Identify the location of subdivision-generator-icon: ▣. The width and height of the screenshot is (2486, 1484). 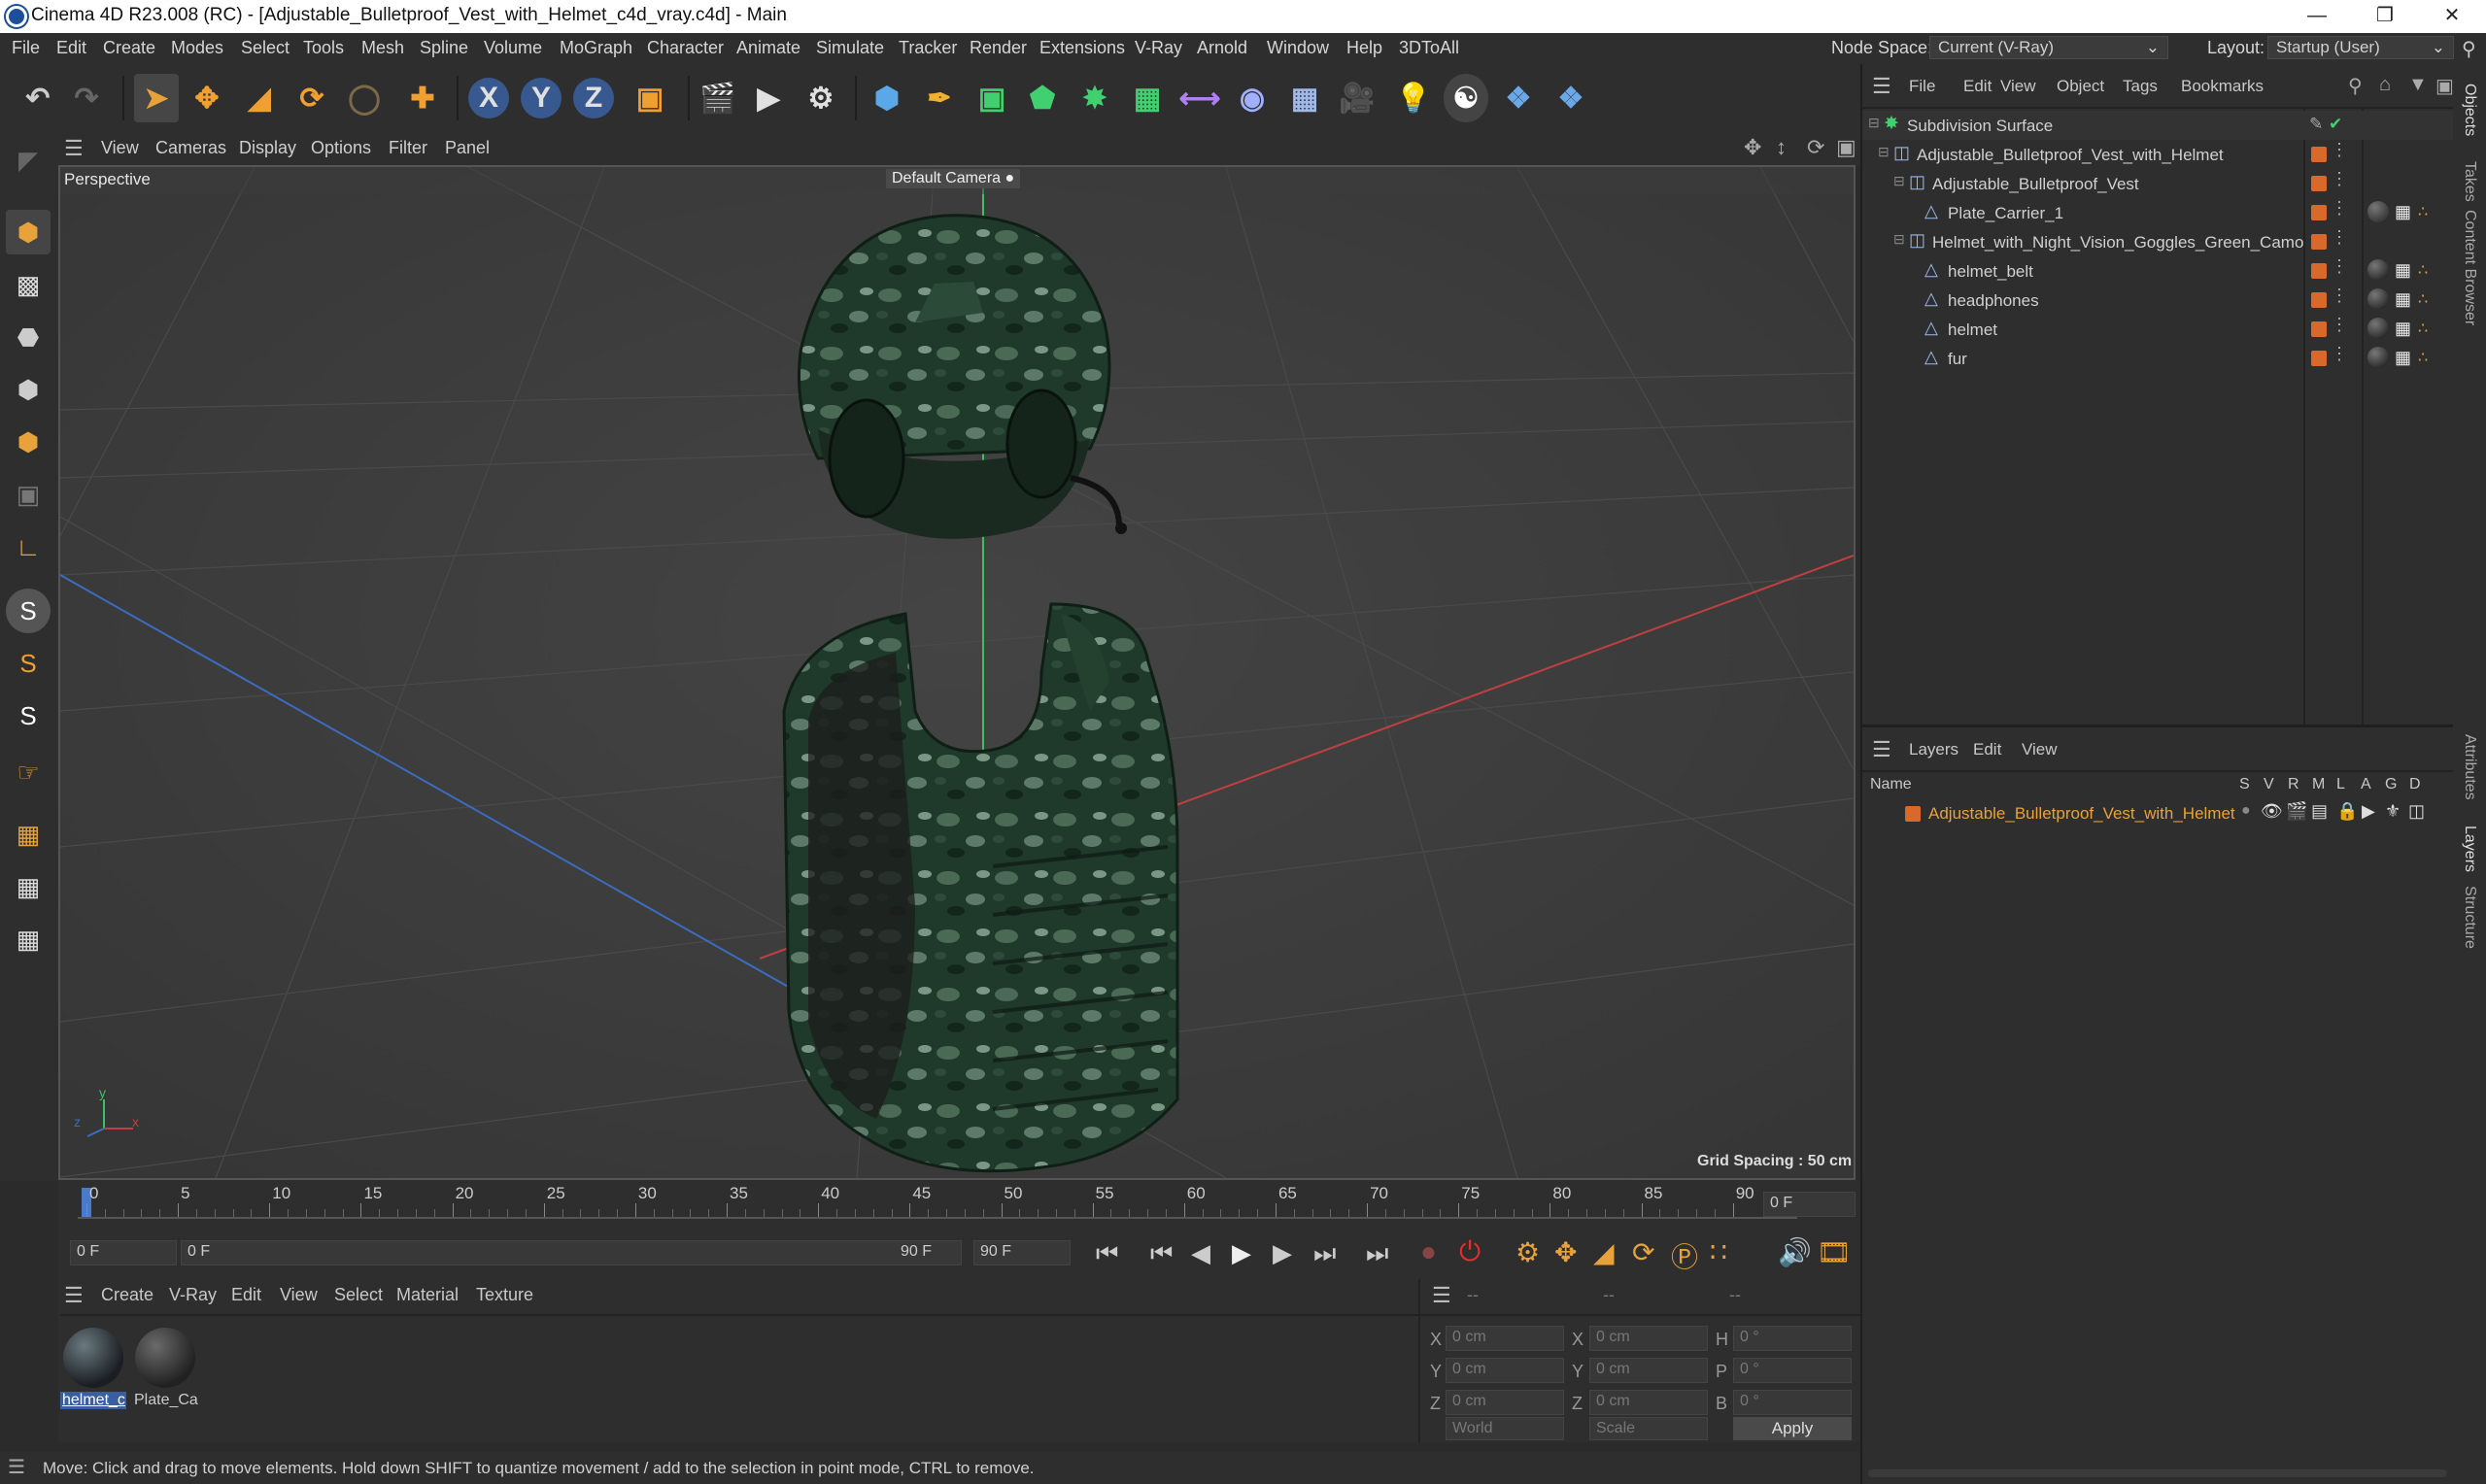
(992, 98).